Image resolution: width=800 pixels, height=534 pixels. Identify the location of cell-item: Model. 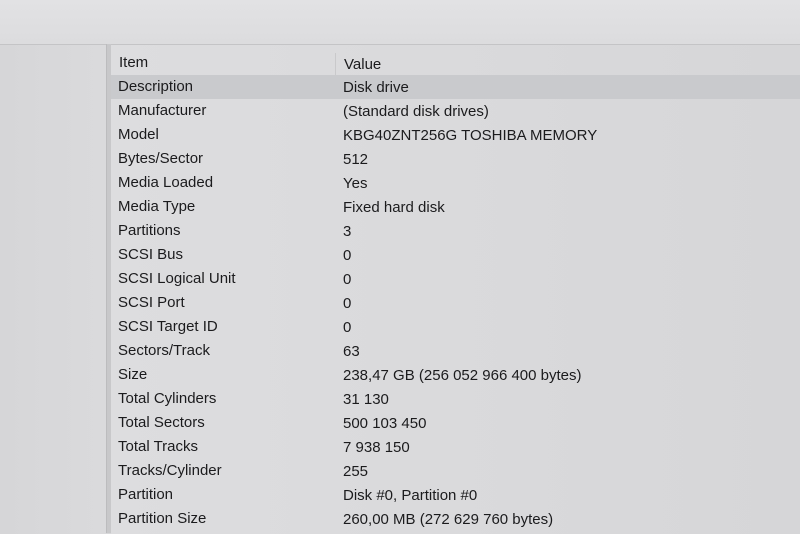
(138, 134).